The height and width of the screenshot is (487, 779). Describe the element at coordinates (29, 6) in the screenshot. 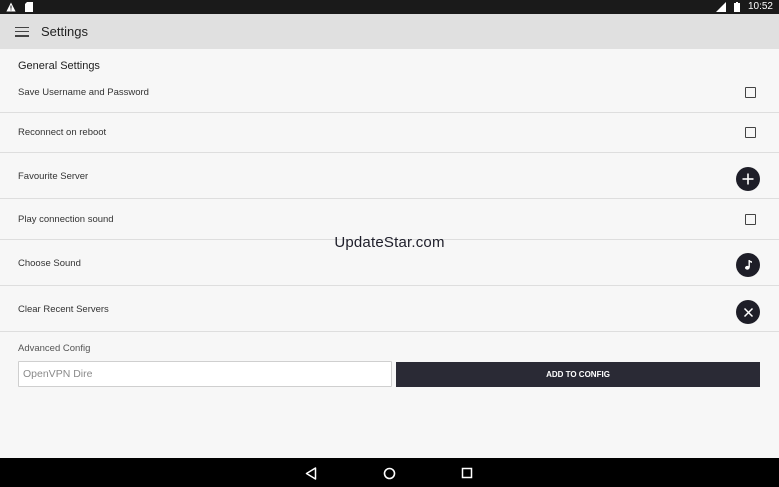

I see `sd-card-icon` at that location.